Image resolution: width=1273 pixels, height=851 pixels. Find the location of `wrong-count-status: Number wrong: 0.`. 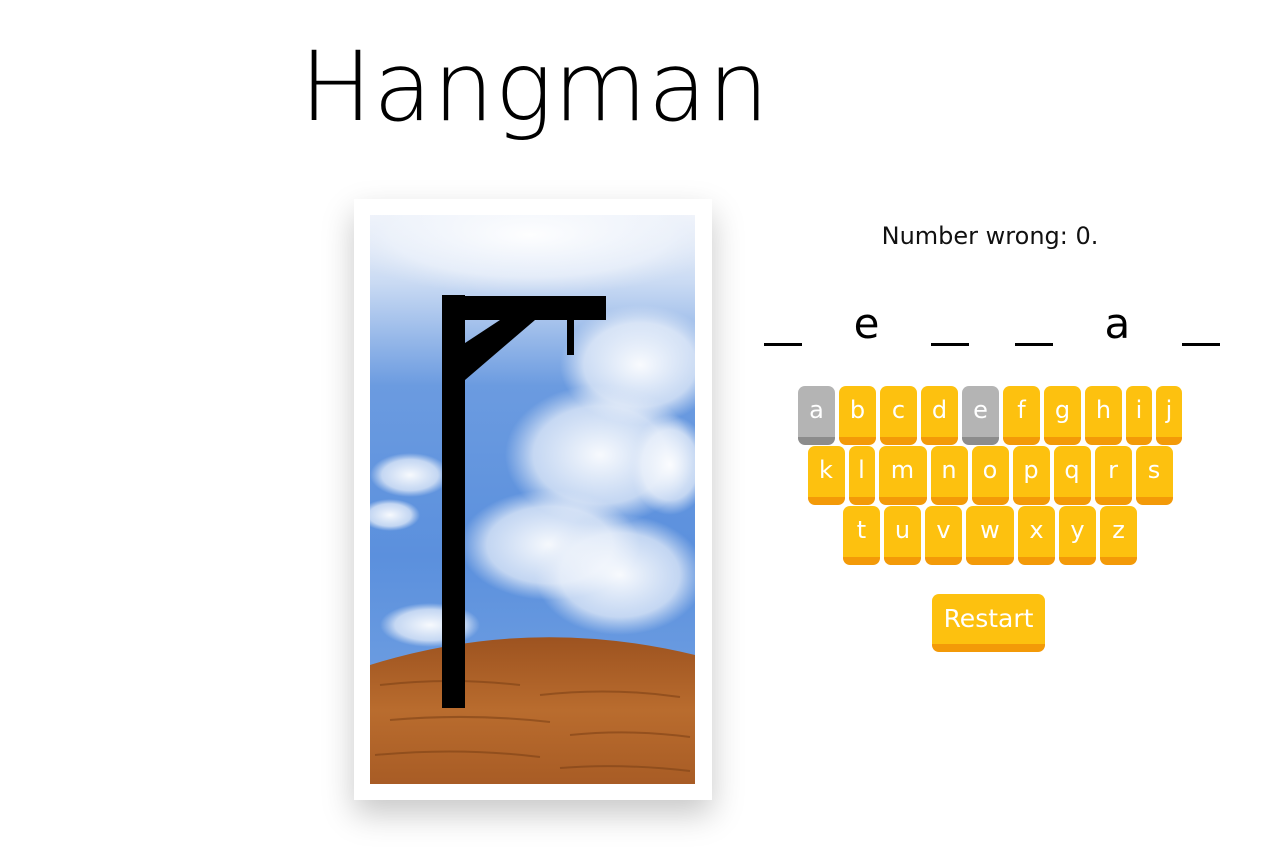

wrong-count-status: Number wrong: 0. is located at coordinates (990, 236).